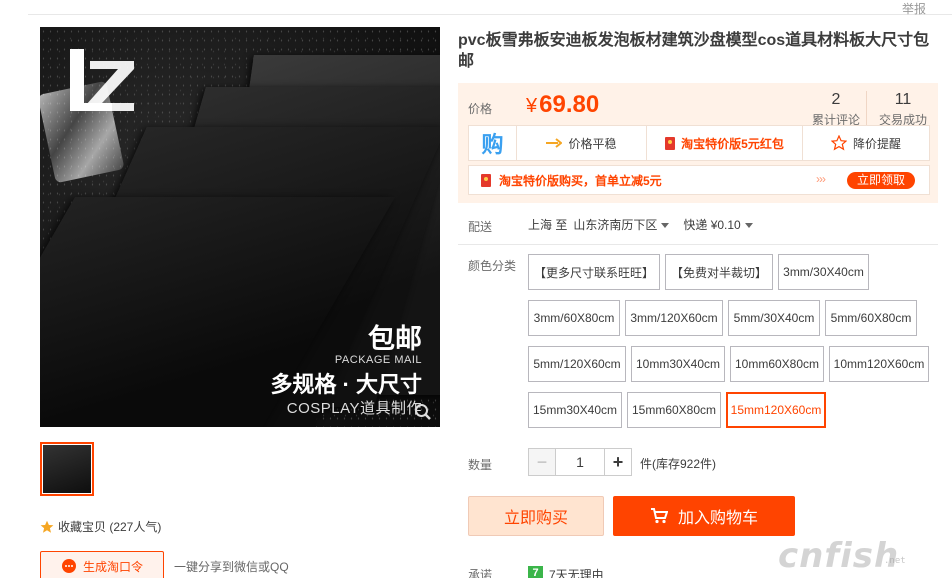 This screenshot has width=952, height=578. Describe the element at coordinates (876, 143) in the screenshot. I see `price-alert-label: 降价提醒` at that location.